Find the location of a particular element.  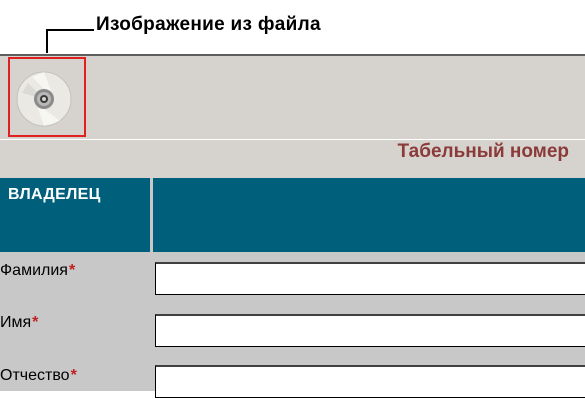

callout-leader-line is located at coordinates (70, 30).